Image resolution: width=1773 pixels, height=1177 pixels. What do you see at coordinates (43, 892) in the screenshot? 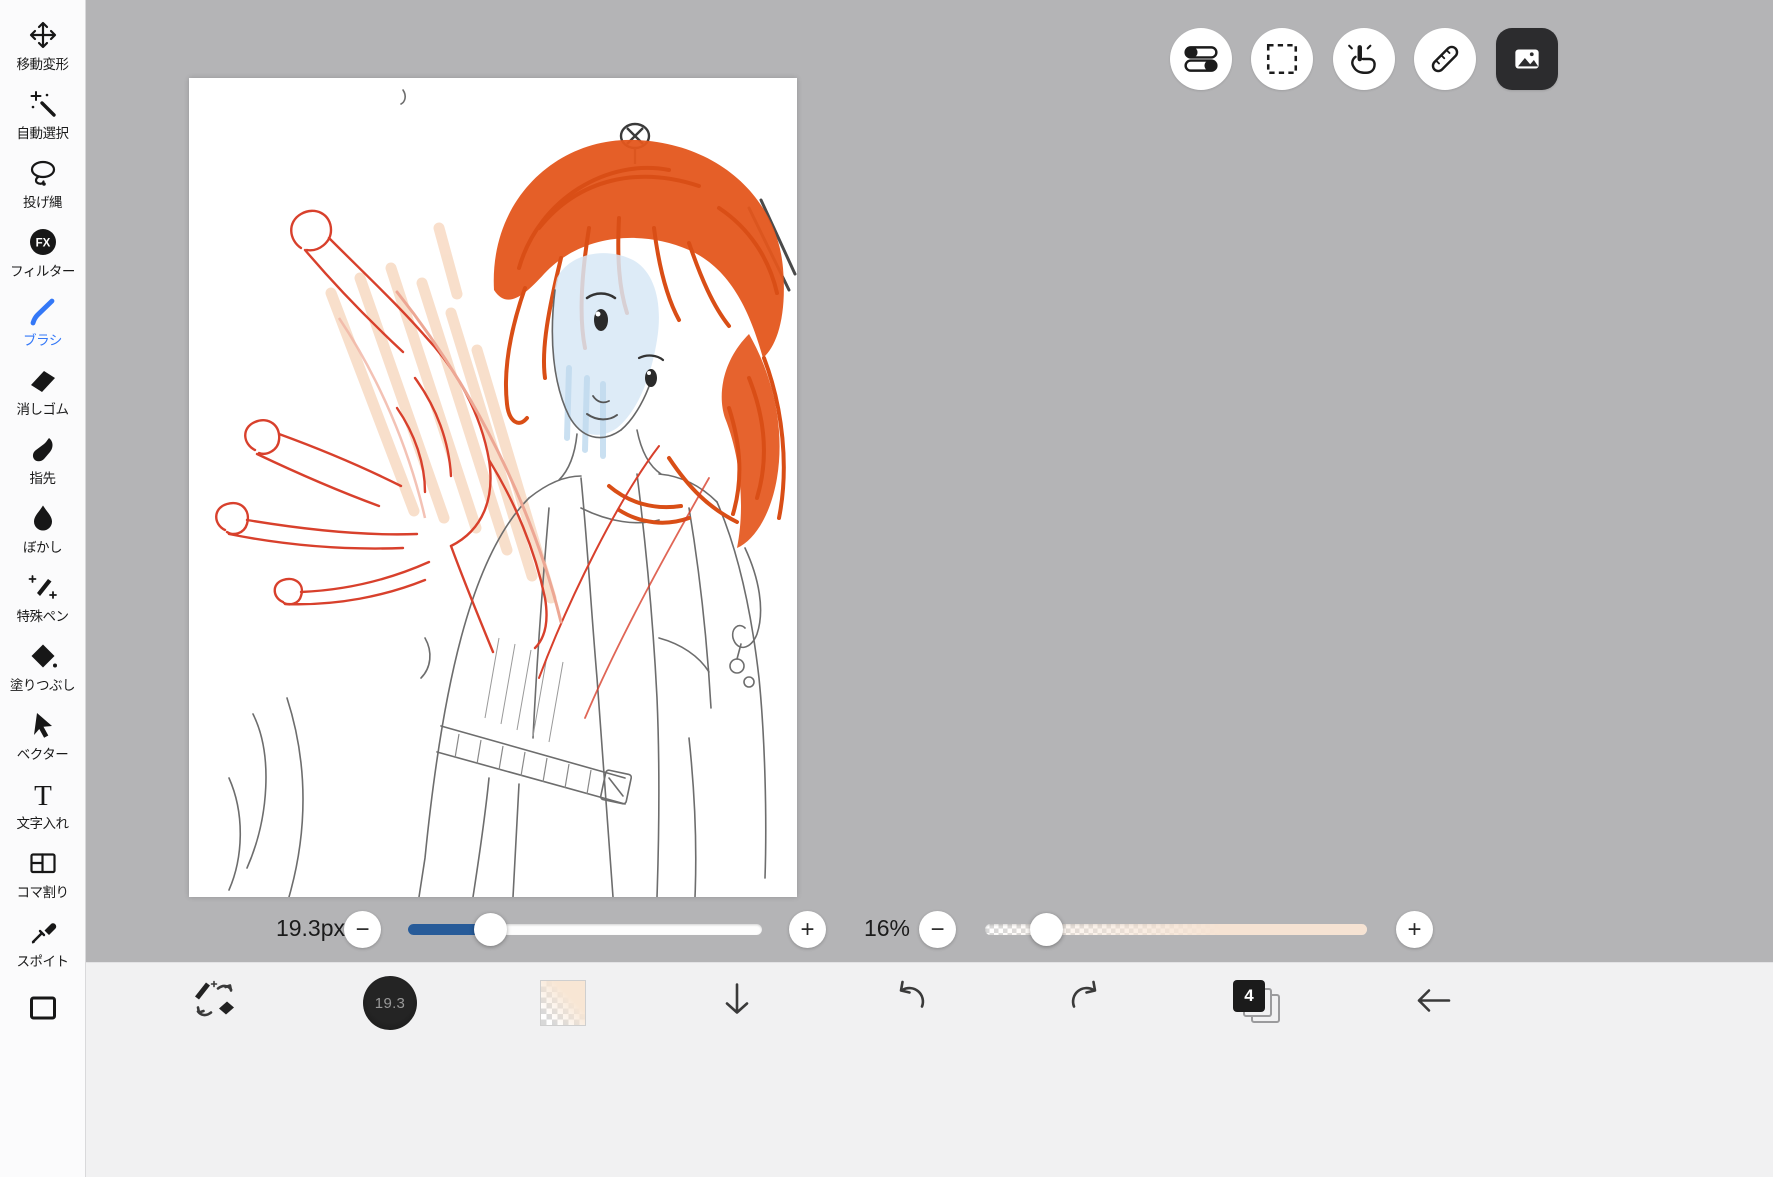
I see `tool-label: コマ割り` at bounding box center [43, 892].